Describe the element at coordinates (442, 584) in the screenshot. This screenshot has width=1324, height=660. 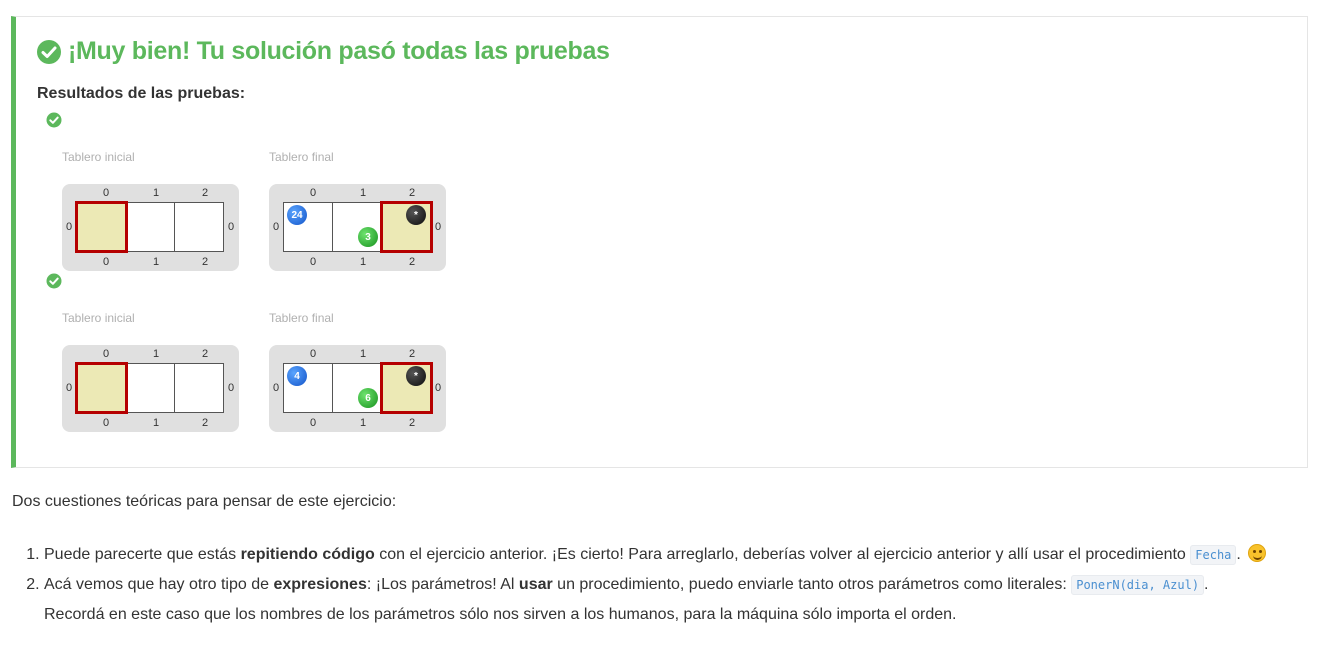
I see `q2-text-2: : ¡Los parámetros! Al` at that location.